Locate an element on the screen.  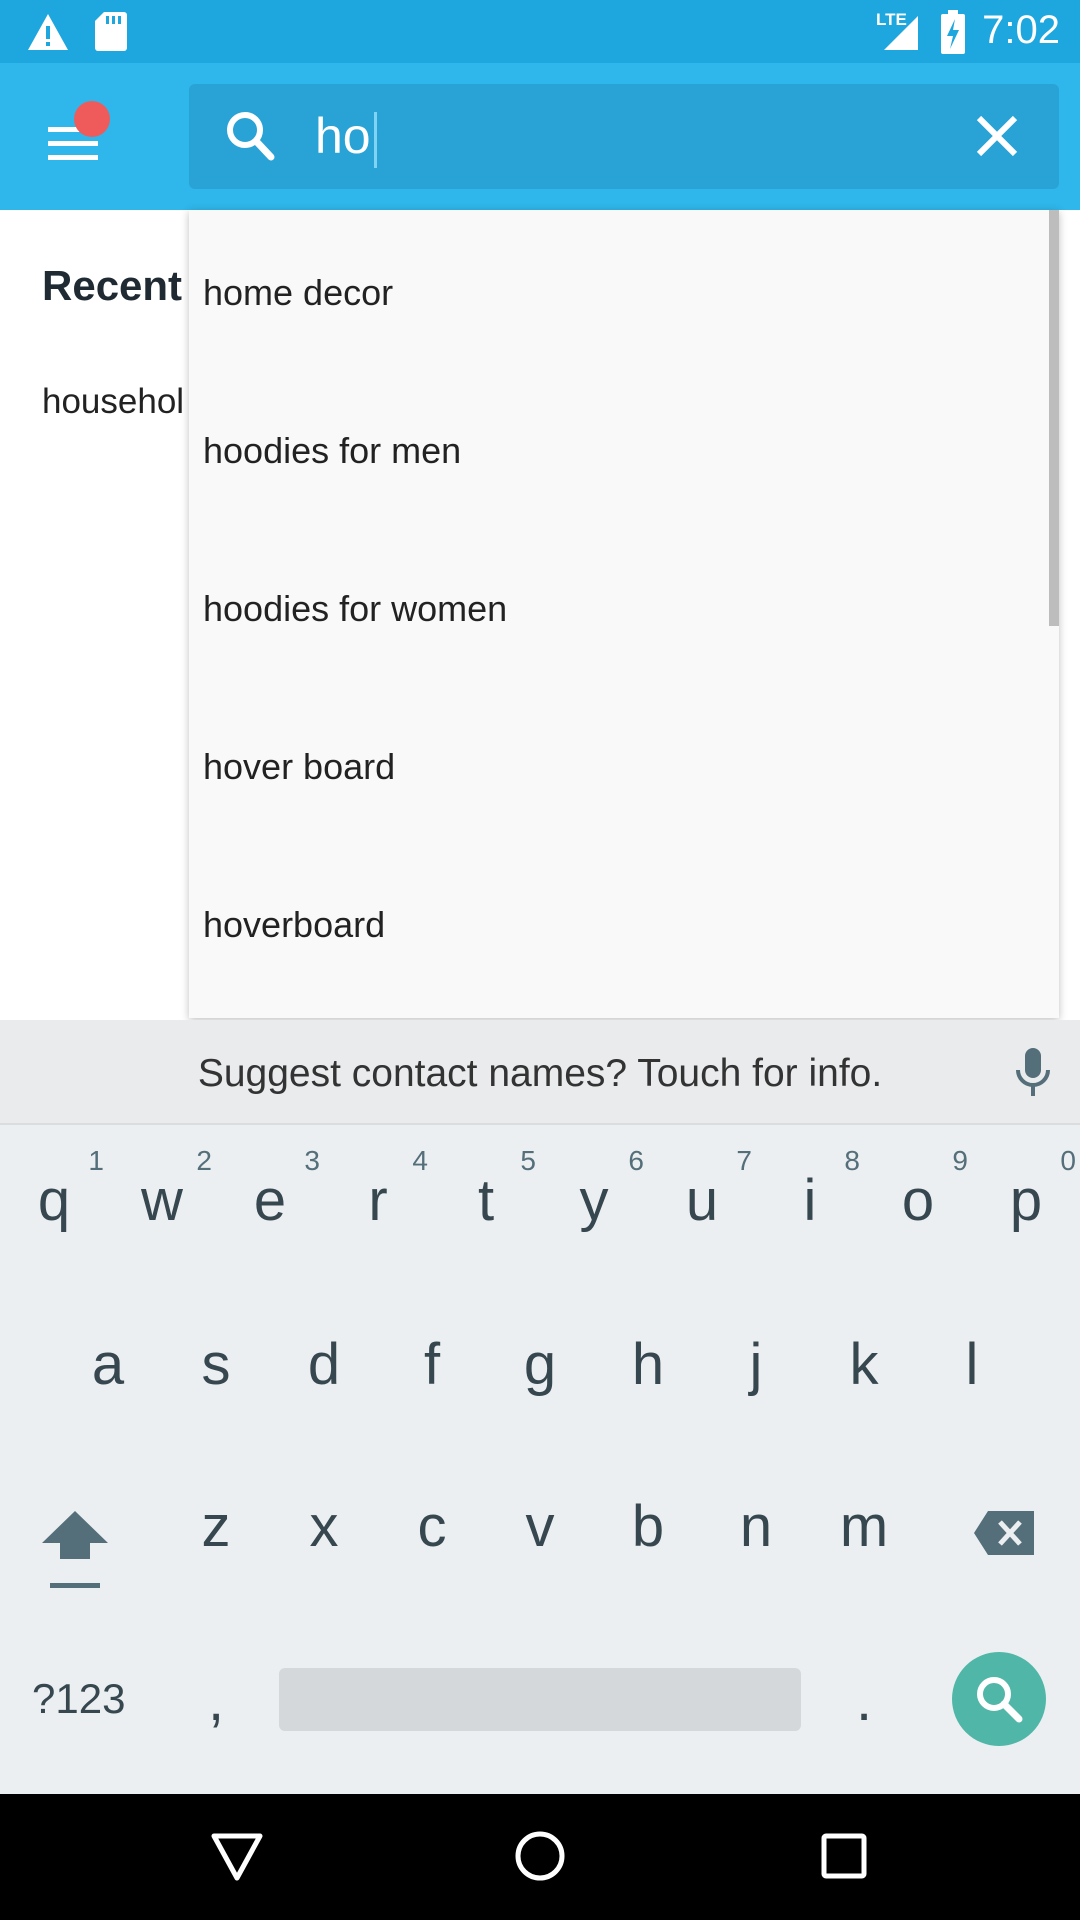
key: b is located at coordinates (648, 1521).